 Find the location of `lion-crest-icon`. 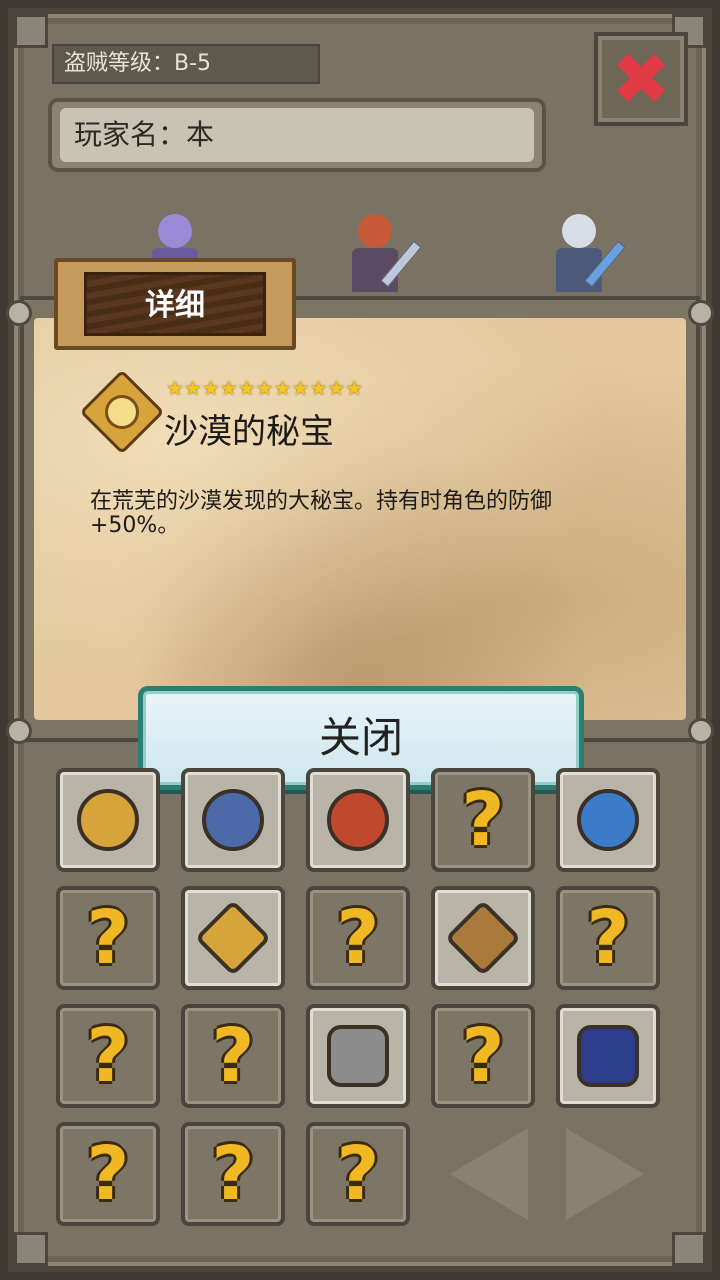

lion-crest-icon is located at coordinates (233, 938).